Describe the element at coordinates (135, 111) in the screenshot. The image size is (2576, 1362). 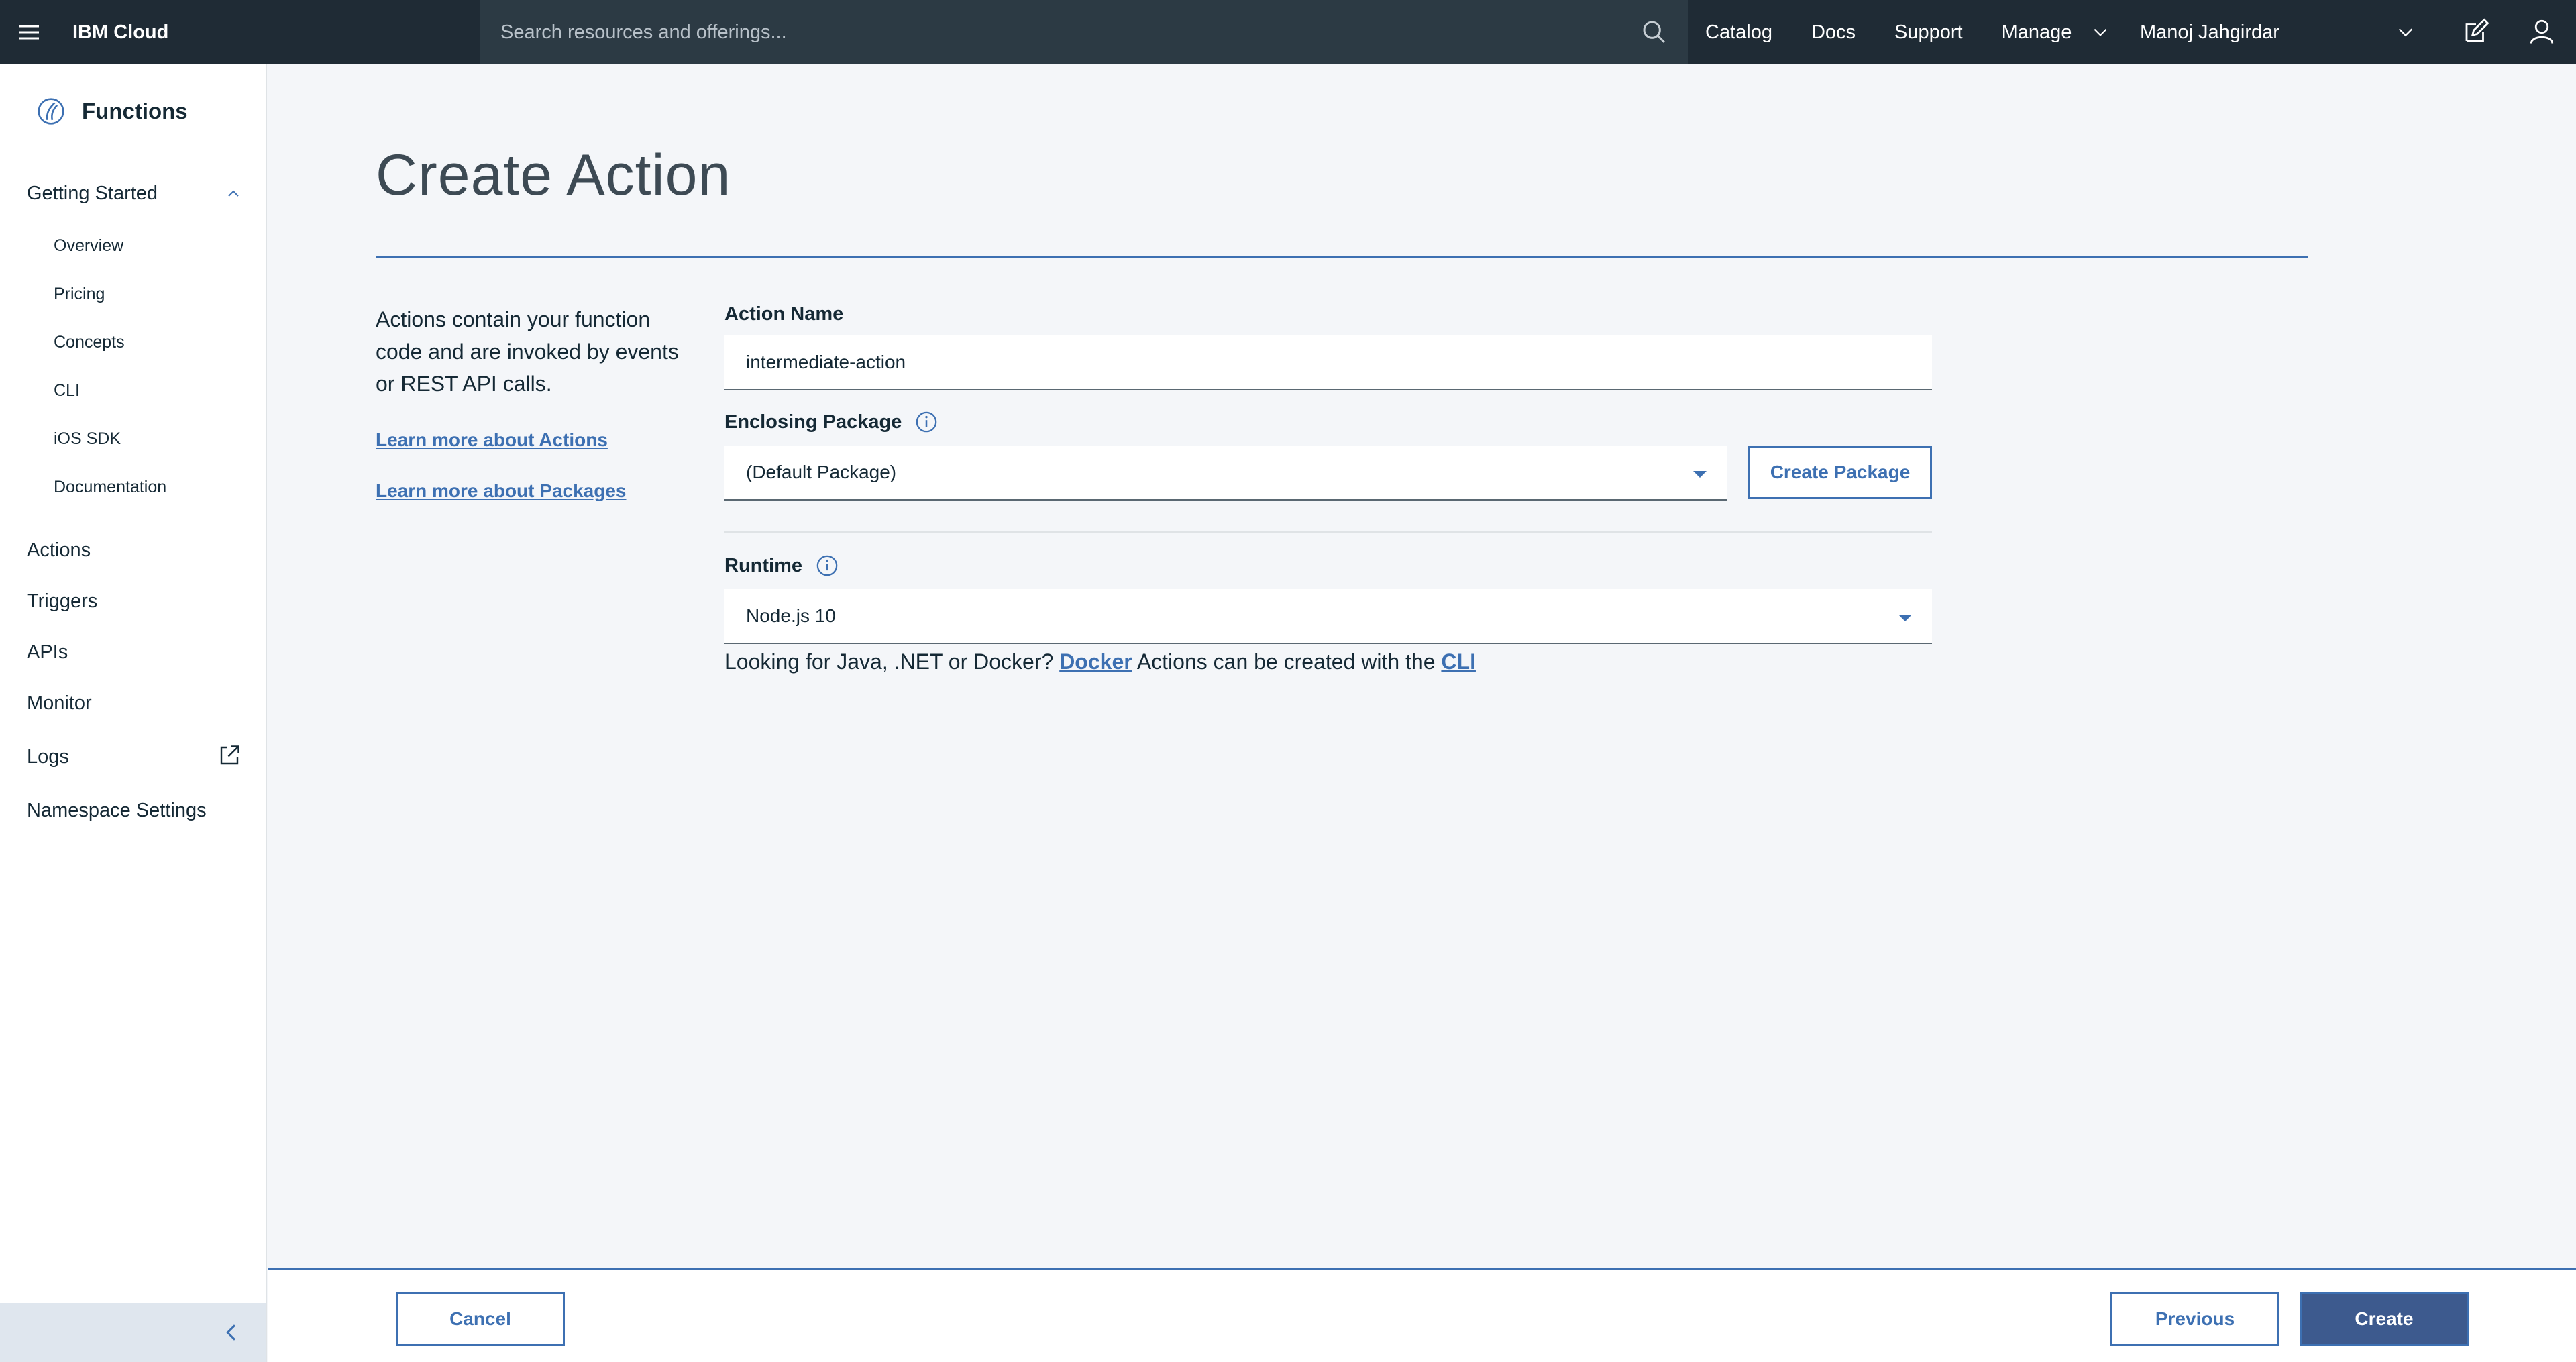
I see `sidebar-title-label: Functions` at that location.